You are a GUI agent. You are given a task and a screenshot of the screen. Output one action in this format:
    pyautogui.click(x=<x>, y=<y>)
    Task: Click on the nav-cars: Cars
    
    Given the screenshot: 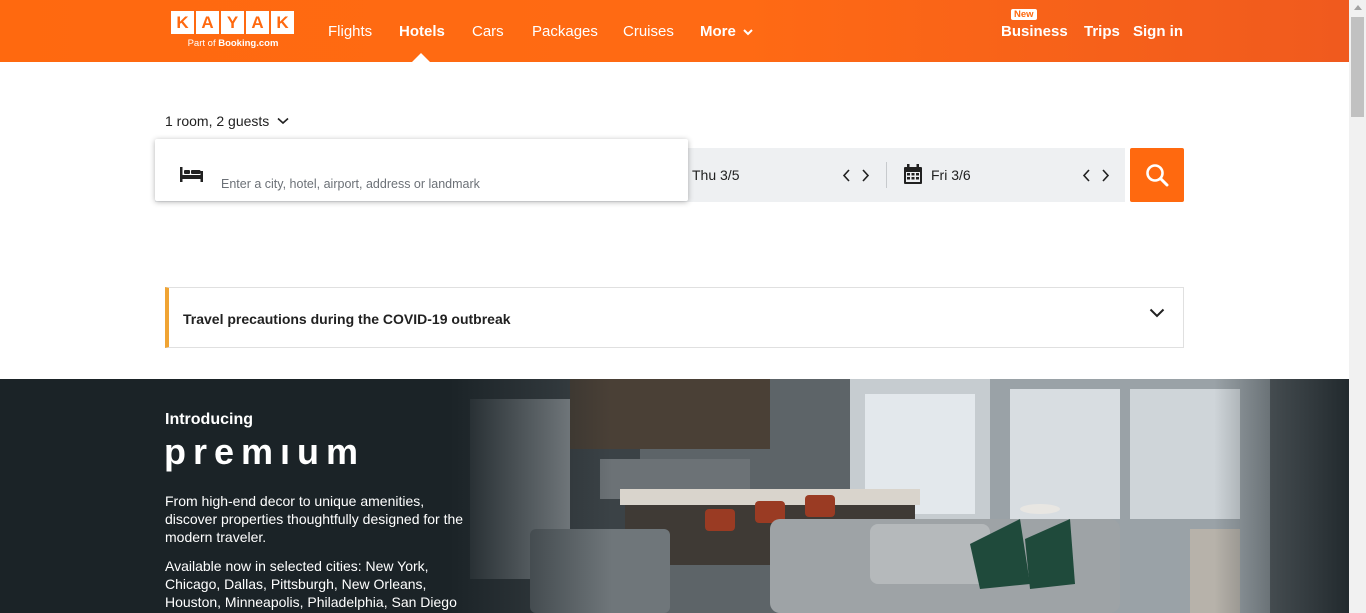 What is the action you would take?
    pyautogui.click(x=488, y=31)
    